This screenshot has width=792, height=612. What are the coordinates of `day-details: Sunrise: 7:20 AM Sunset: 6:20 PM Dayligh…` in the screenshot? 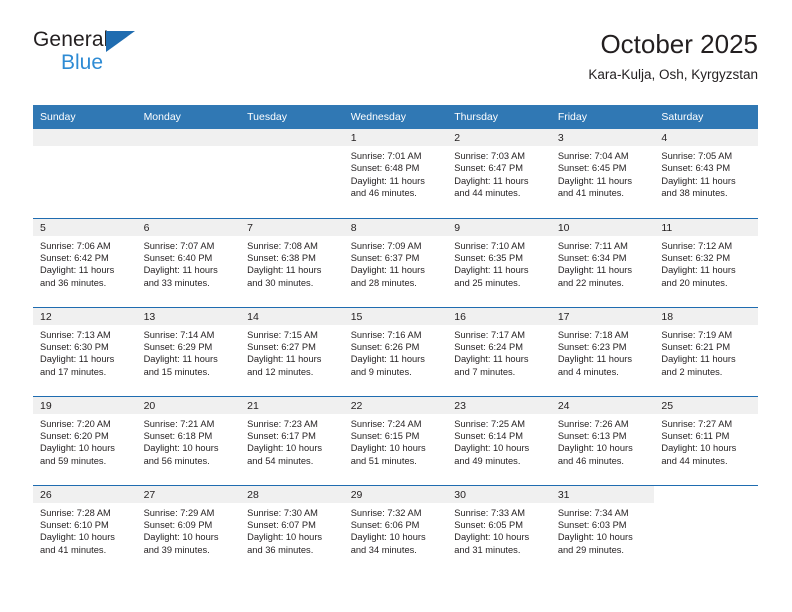 It's located at (85, 441).